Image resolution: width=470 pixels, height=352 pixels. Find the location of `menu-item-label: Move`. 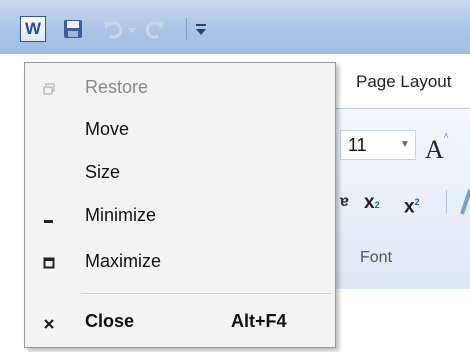

menu-item-label: Move is located at coordinates (107, 129).